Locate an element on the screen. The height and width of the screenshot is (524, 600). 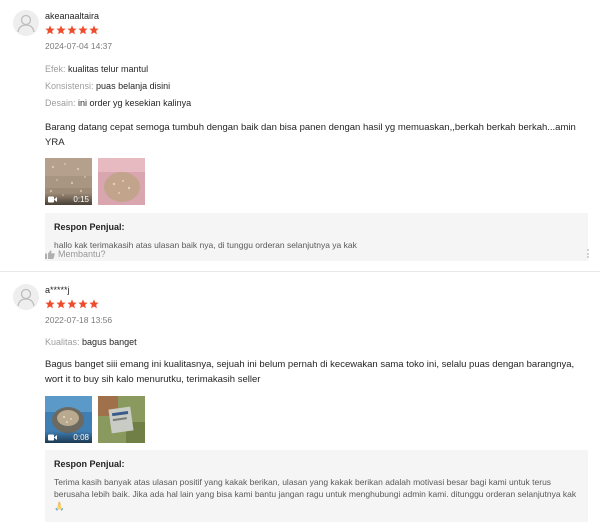
review-media: 0:08 is located at coordinates (316, 419).